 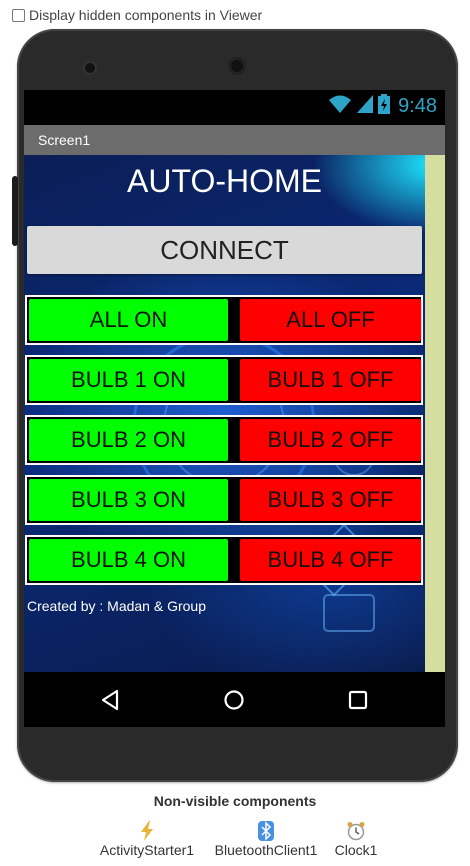 I want to click on signal-icon, so click(x=365, y=106).